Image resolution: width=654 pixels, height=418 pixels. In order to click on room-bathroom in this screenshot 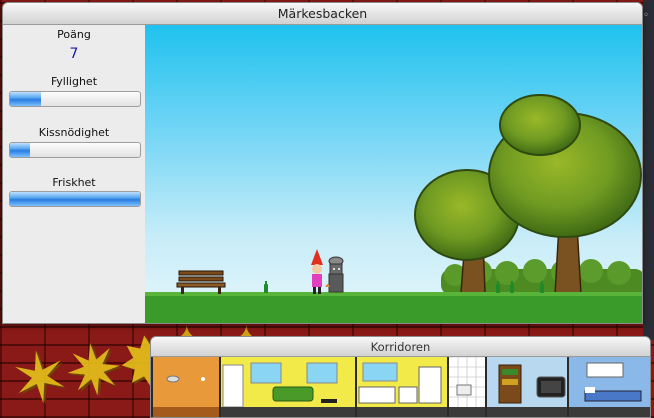, I will do `click(467, 387)`.